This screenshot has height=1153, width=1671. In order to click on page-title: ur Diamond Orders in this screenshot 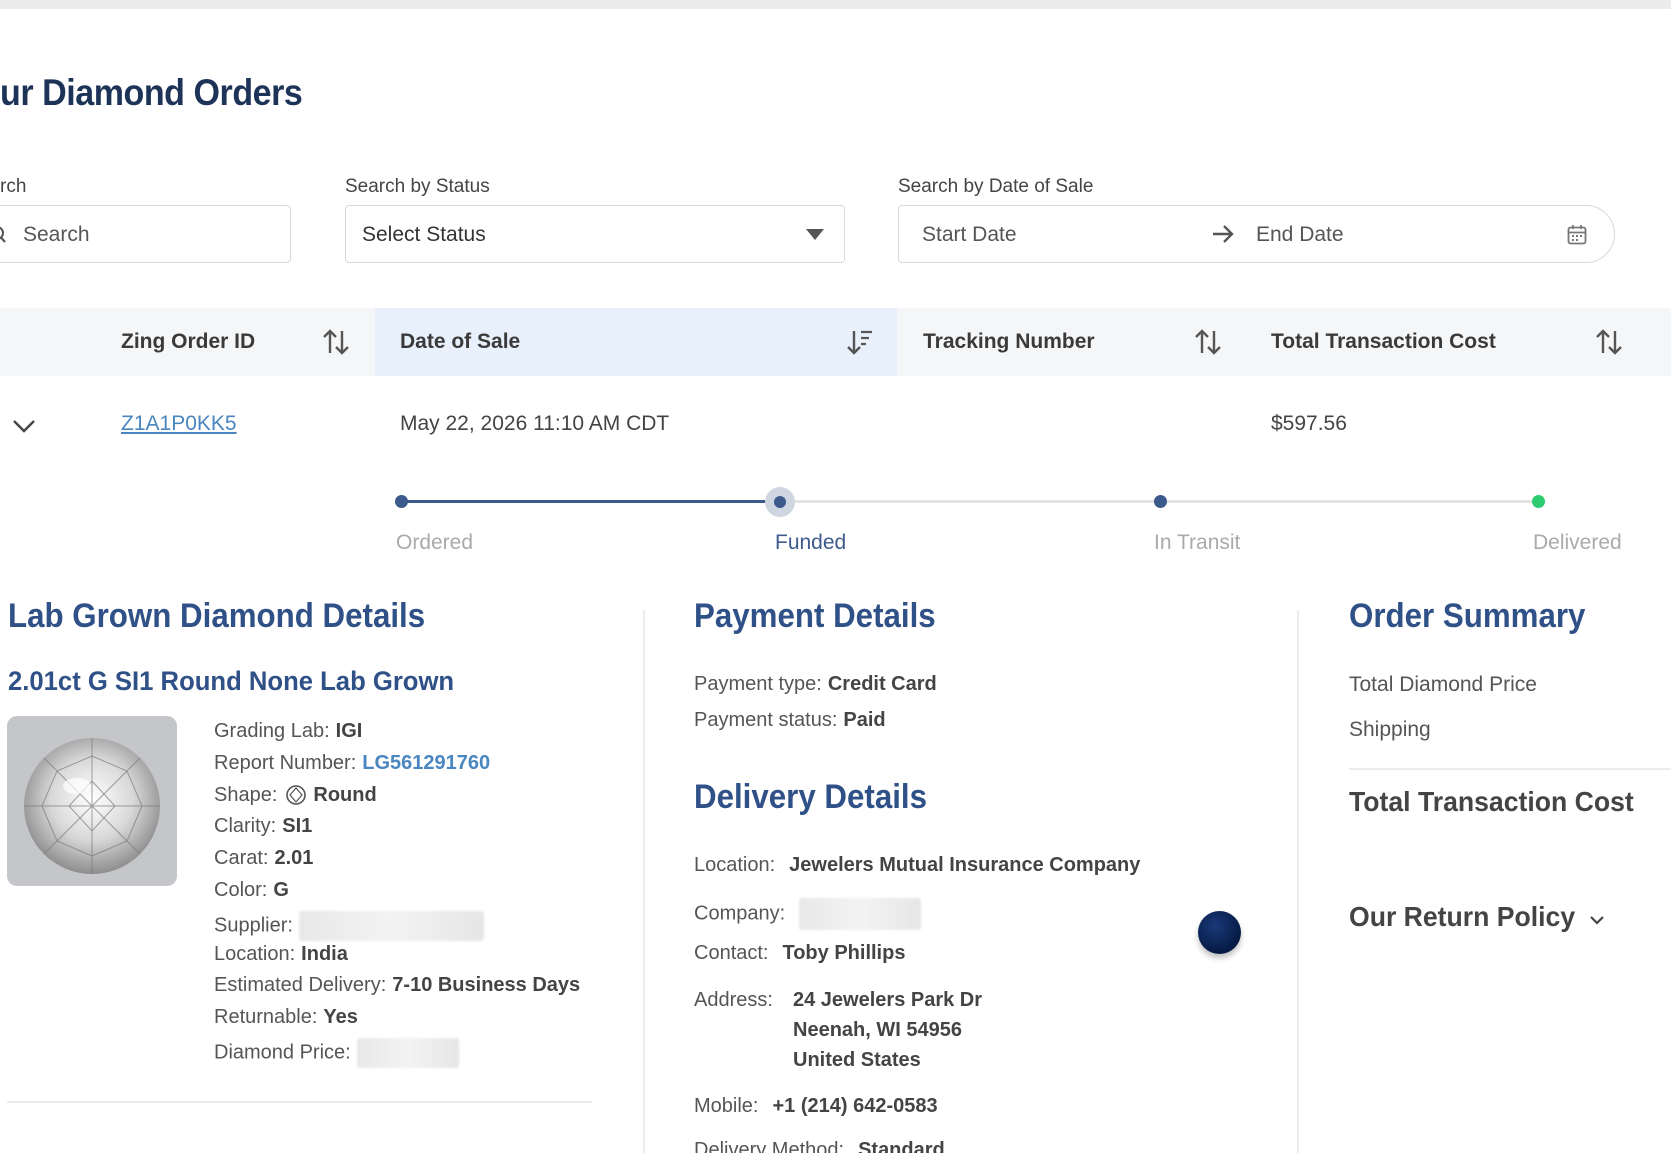, I will do `click(151, 92)`.